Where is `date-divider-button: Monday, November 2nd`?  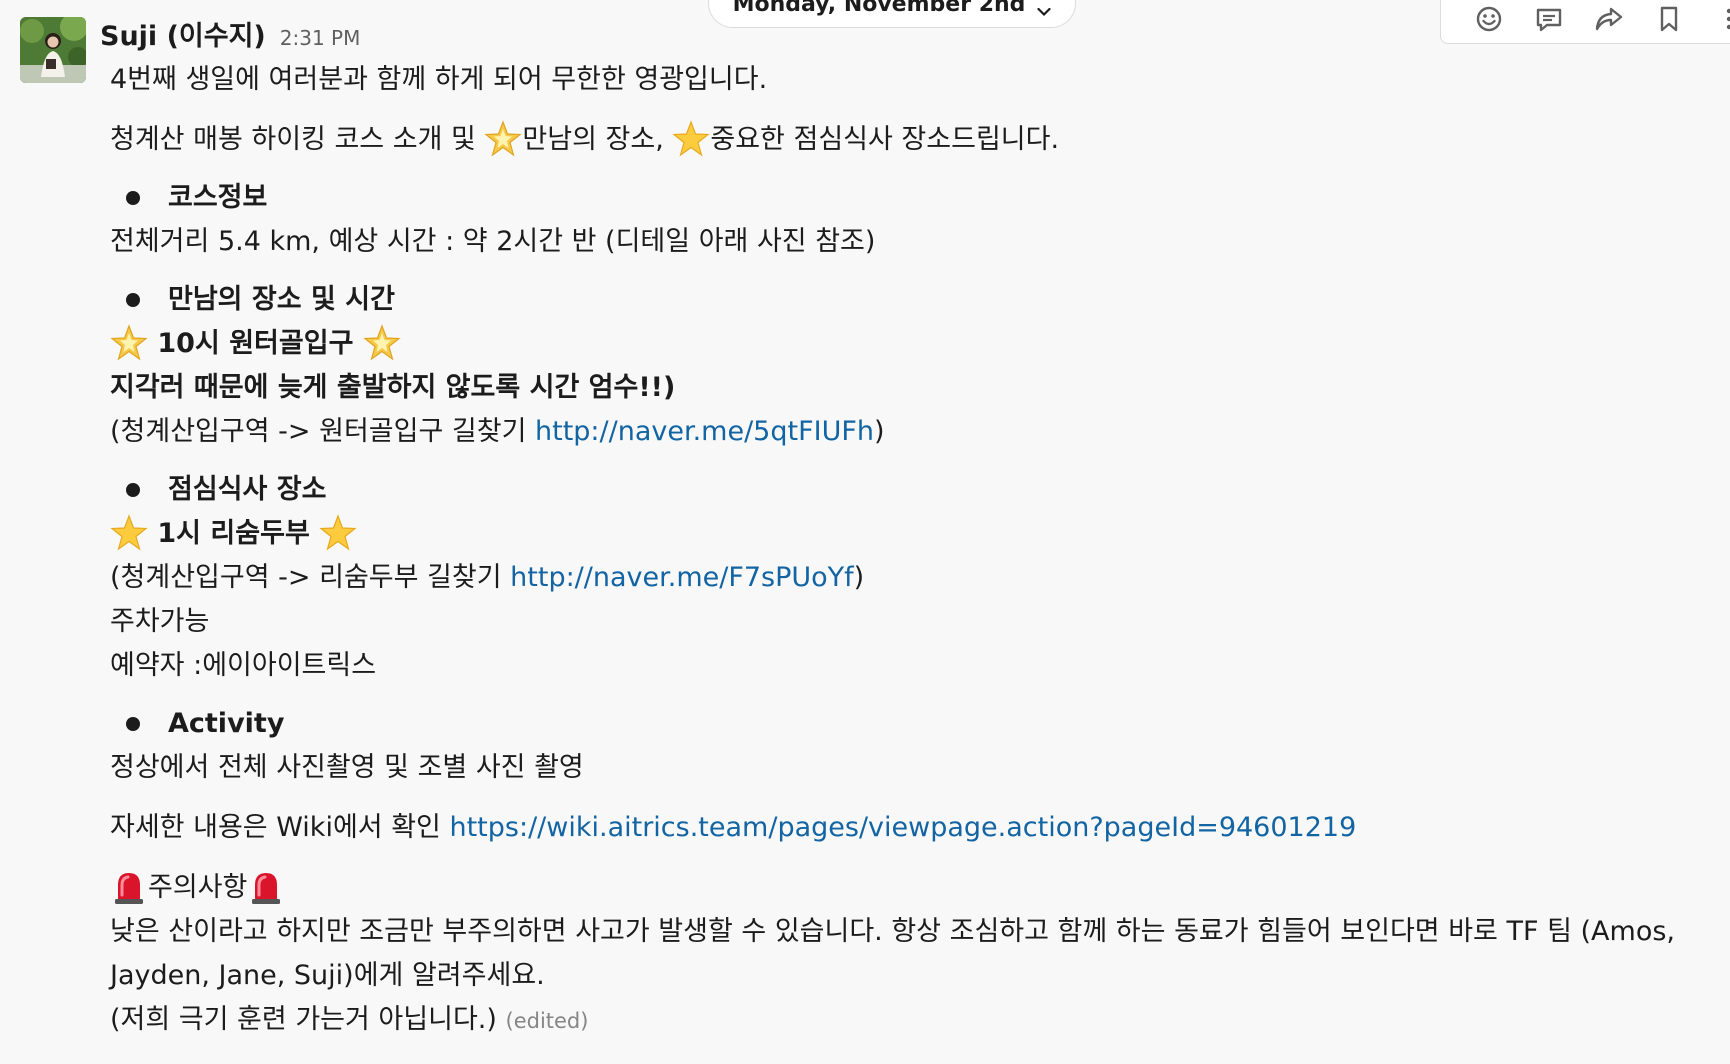 date-divider-button: Monday, November 2nd is located at coordinates (892, 14).